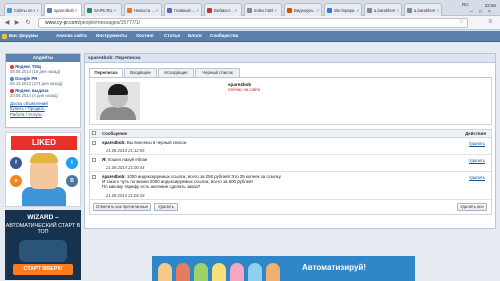 This screenshot has width=500, height=281. Describe the element at coordinates (263, 9) in the screenshot. I see `browser-tab: Index.html ×` at that location.